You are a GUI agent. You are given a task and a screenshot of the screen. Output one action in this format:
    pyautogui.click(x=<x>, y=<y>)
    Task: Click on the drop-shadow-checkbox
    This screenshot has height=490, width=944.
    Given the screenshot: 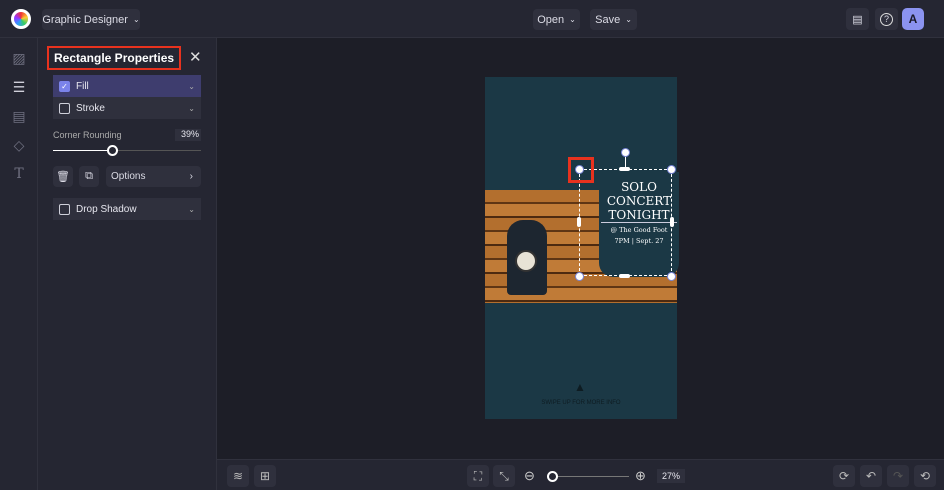 What is the action you would take?
    pyautogui.click(x=64, y=209)
    